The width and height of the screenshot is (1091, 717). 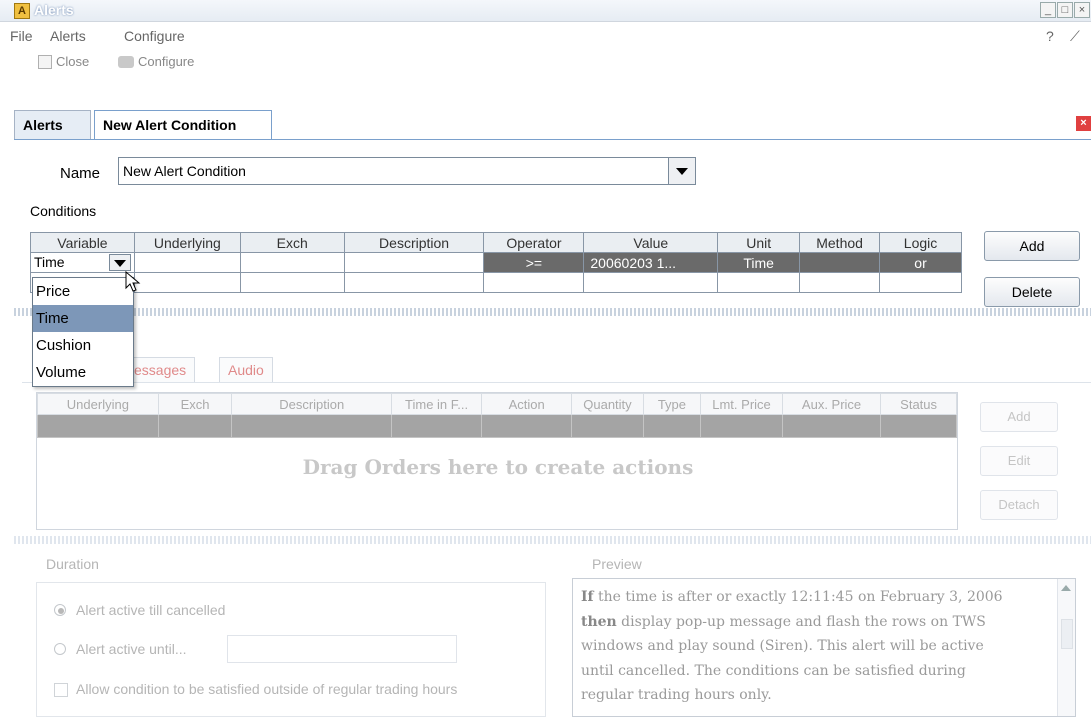 I want to click on dropdown-option-volume: Volume, so click(x=83, y=372).